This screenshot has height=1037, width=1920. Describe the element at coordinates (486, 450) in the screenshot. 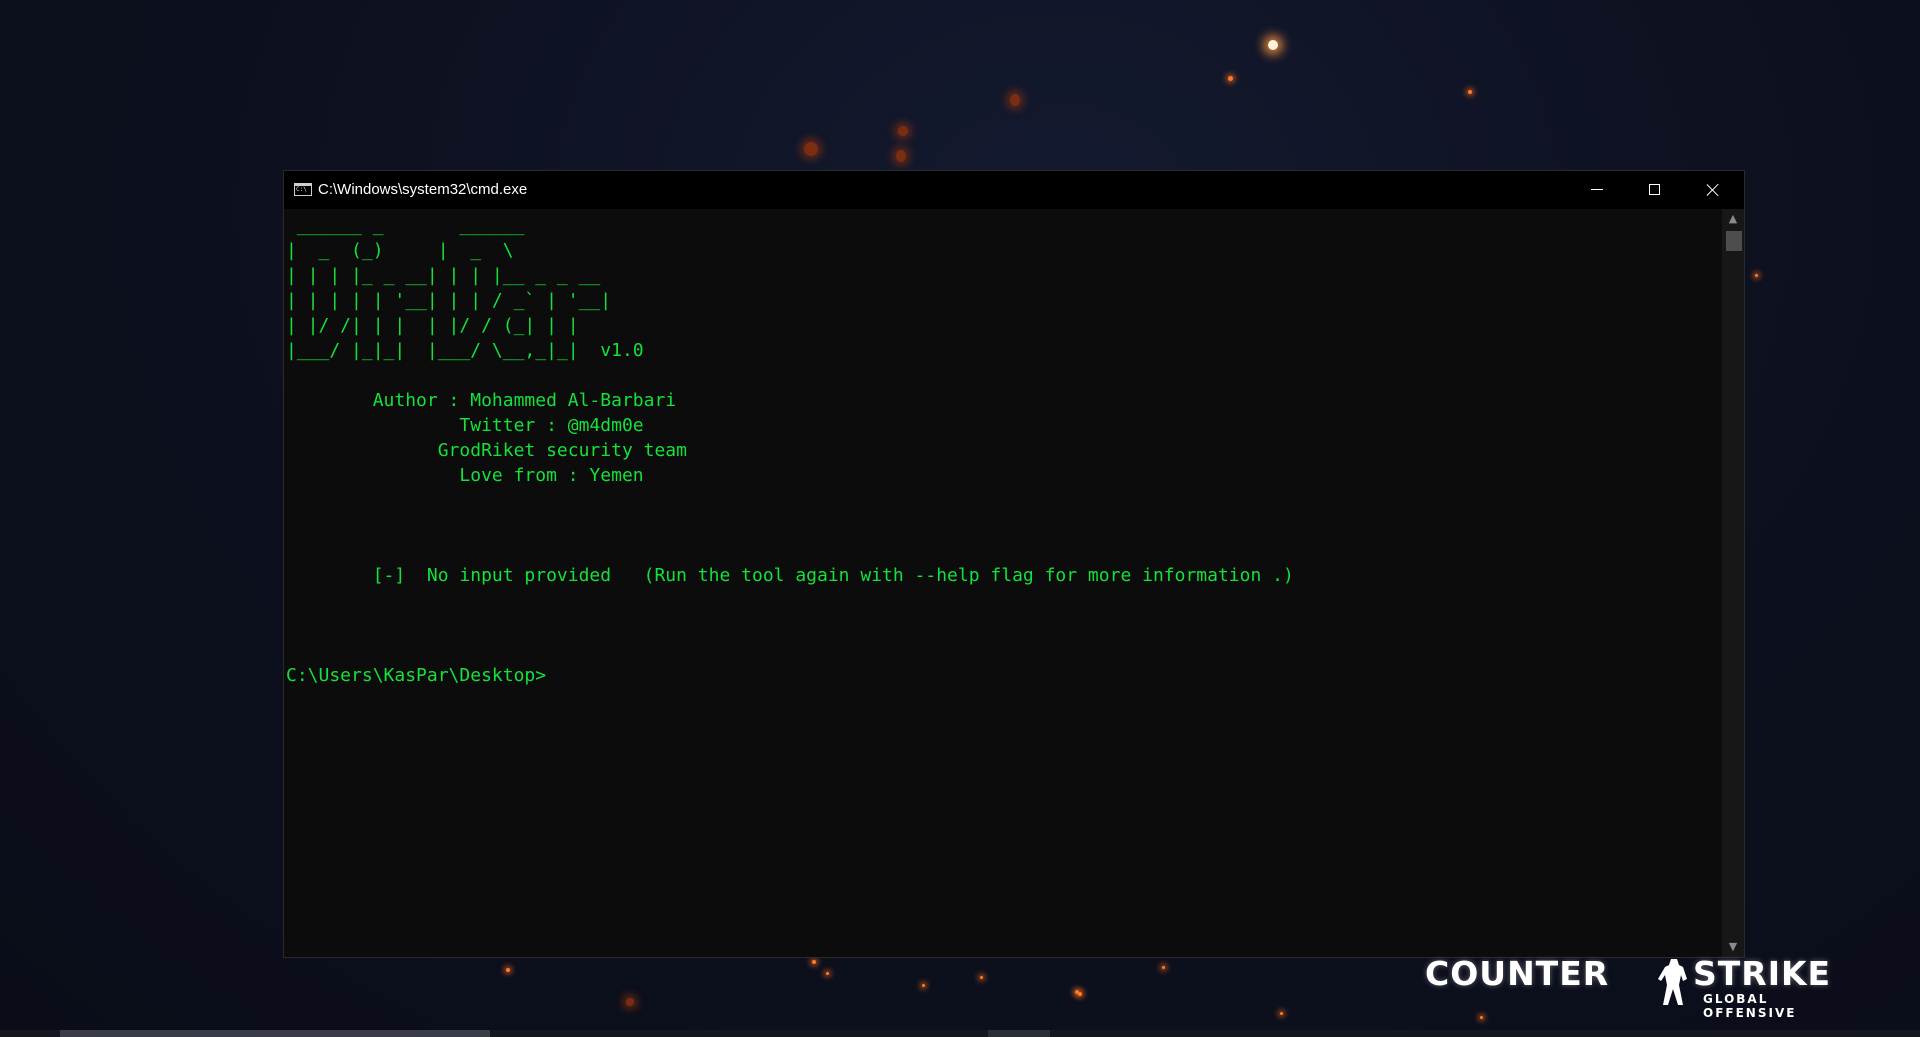

I see `console-line: GrodRiket security team` at that location.